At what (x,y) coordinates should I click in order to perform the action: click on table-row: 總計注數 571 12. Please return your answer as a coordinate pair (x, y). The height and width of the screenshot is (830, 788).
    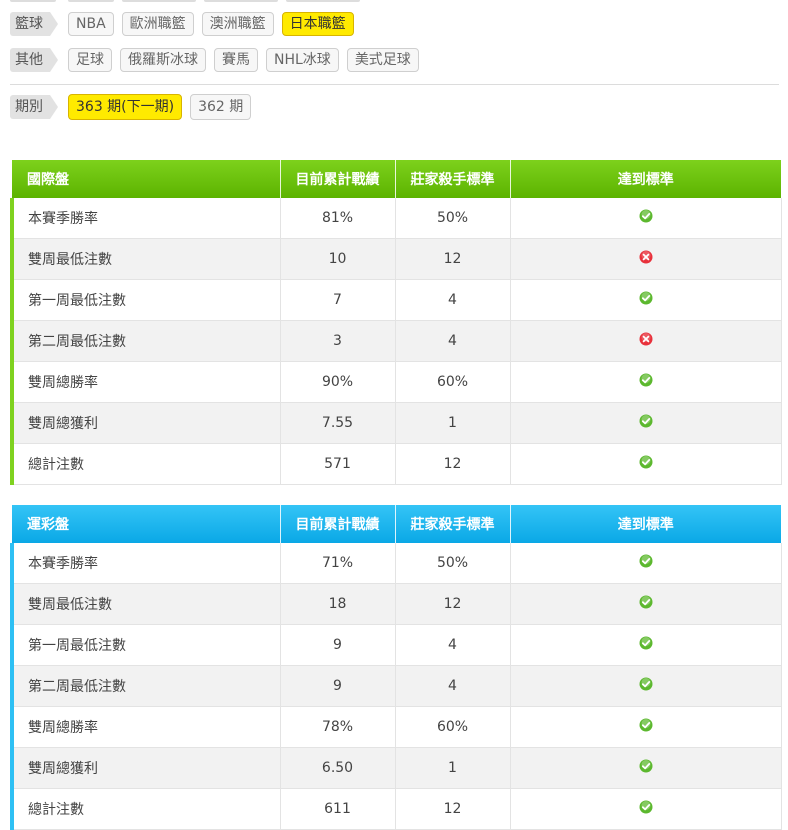
    Looking at the image, I should click on (396, 464).